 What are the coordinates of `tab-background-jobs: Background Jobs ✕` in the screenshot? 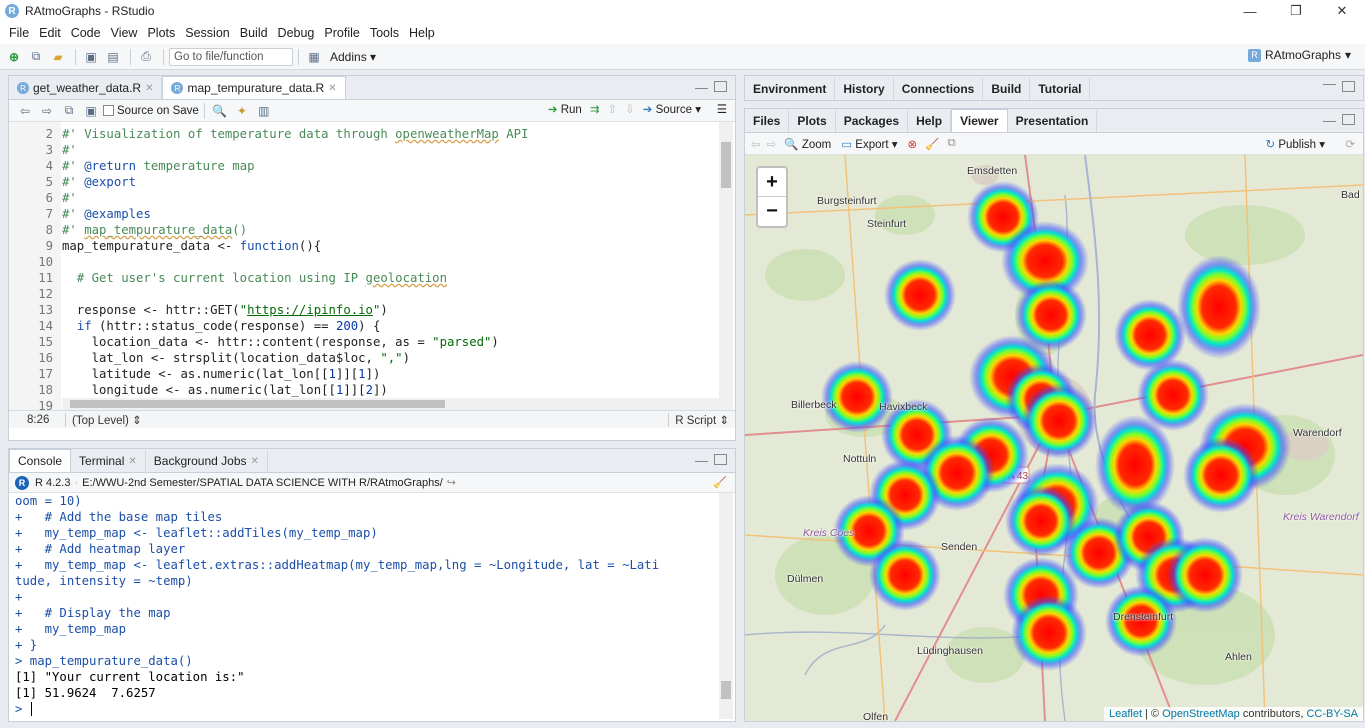 It's located at (207, 461).